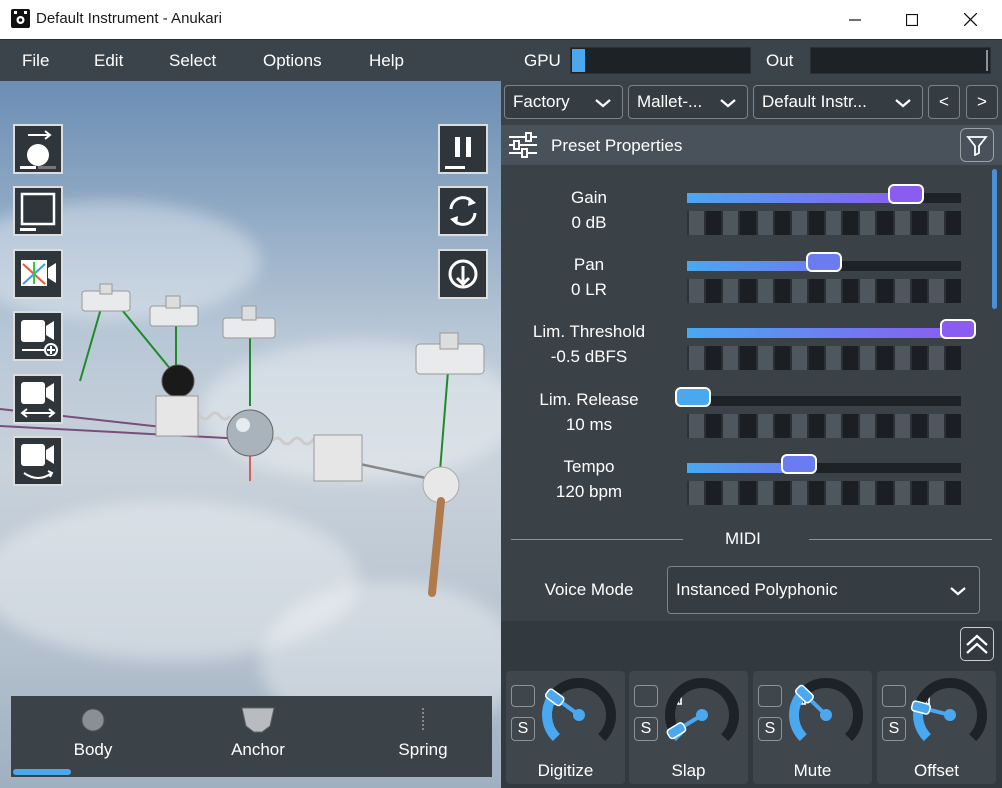 The height and width of the screenshot is (788, 1002). I want to click on collapse-macros-button, so click(977, 644).